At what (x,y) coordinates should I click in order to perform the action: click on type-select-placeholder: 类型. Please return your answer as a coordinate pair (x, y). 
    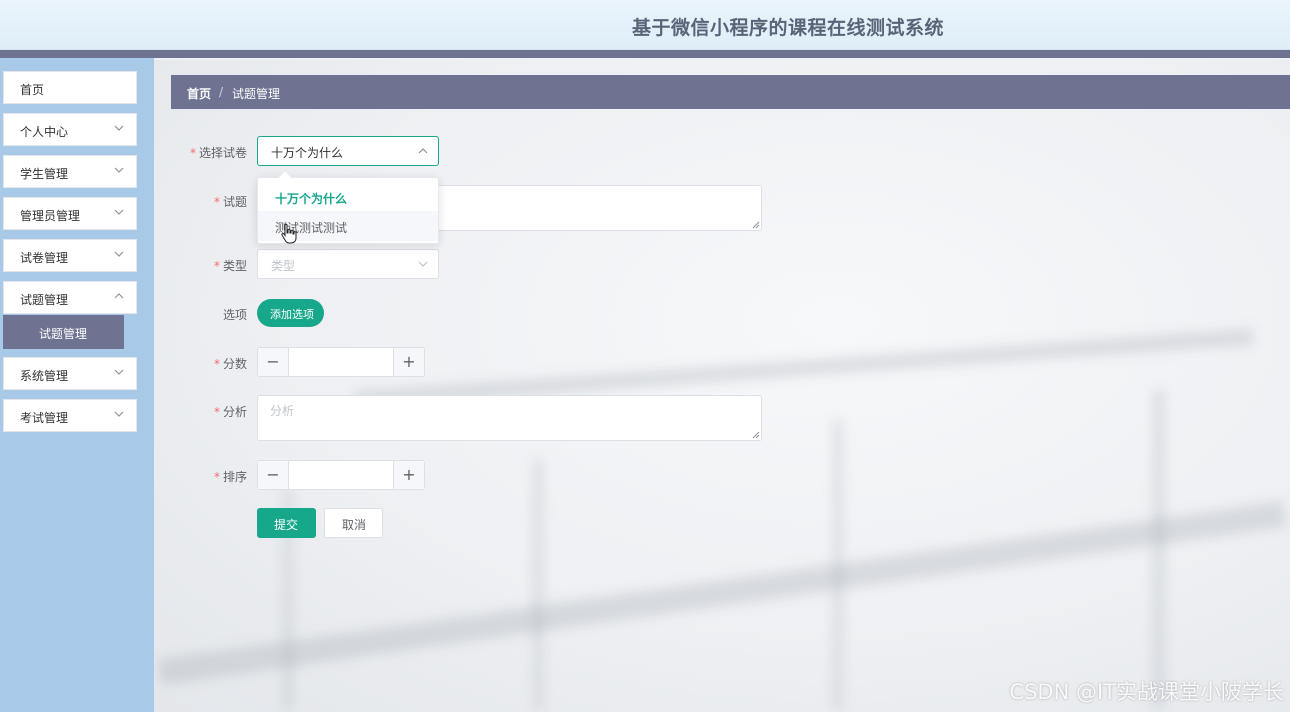
    Looking at the image, I should click on (283, 266).